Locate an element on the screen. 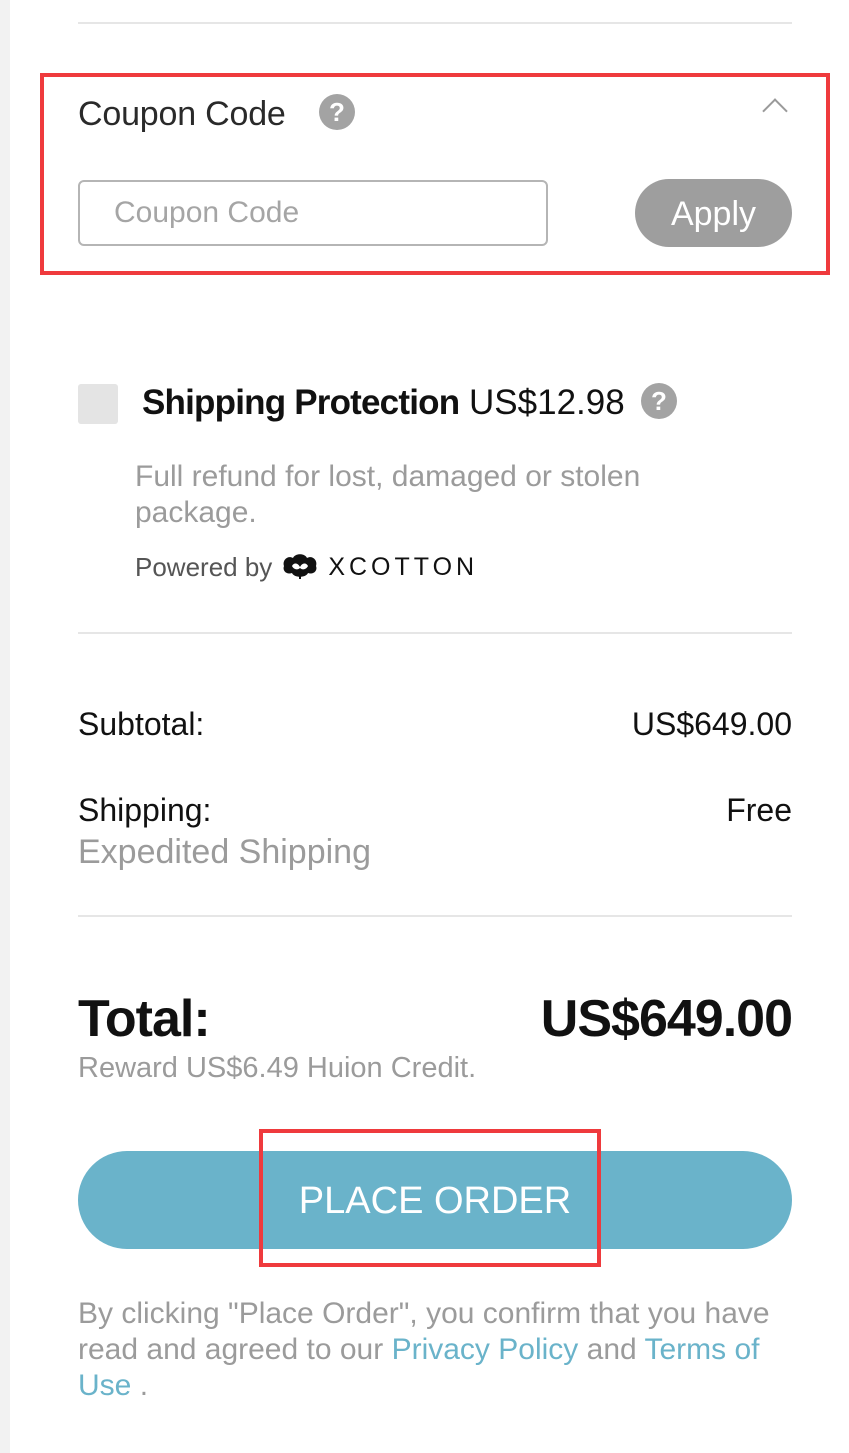 The height and width of the screenshot is (1453, 849). shipping-protection-price: US$12.98 is located at coordinates (547, 402).